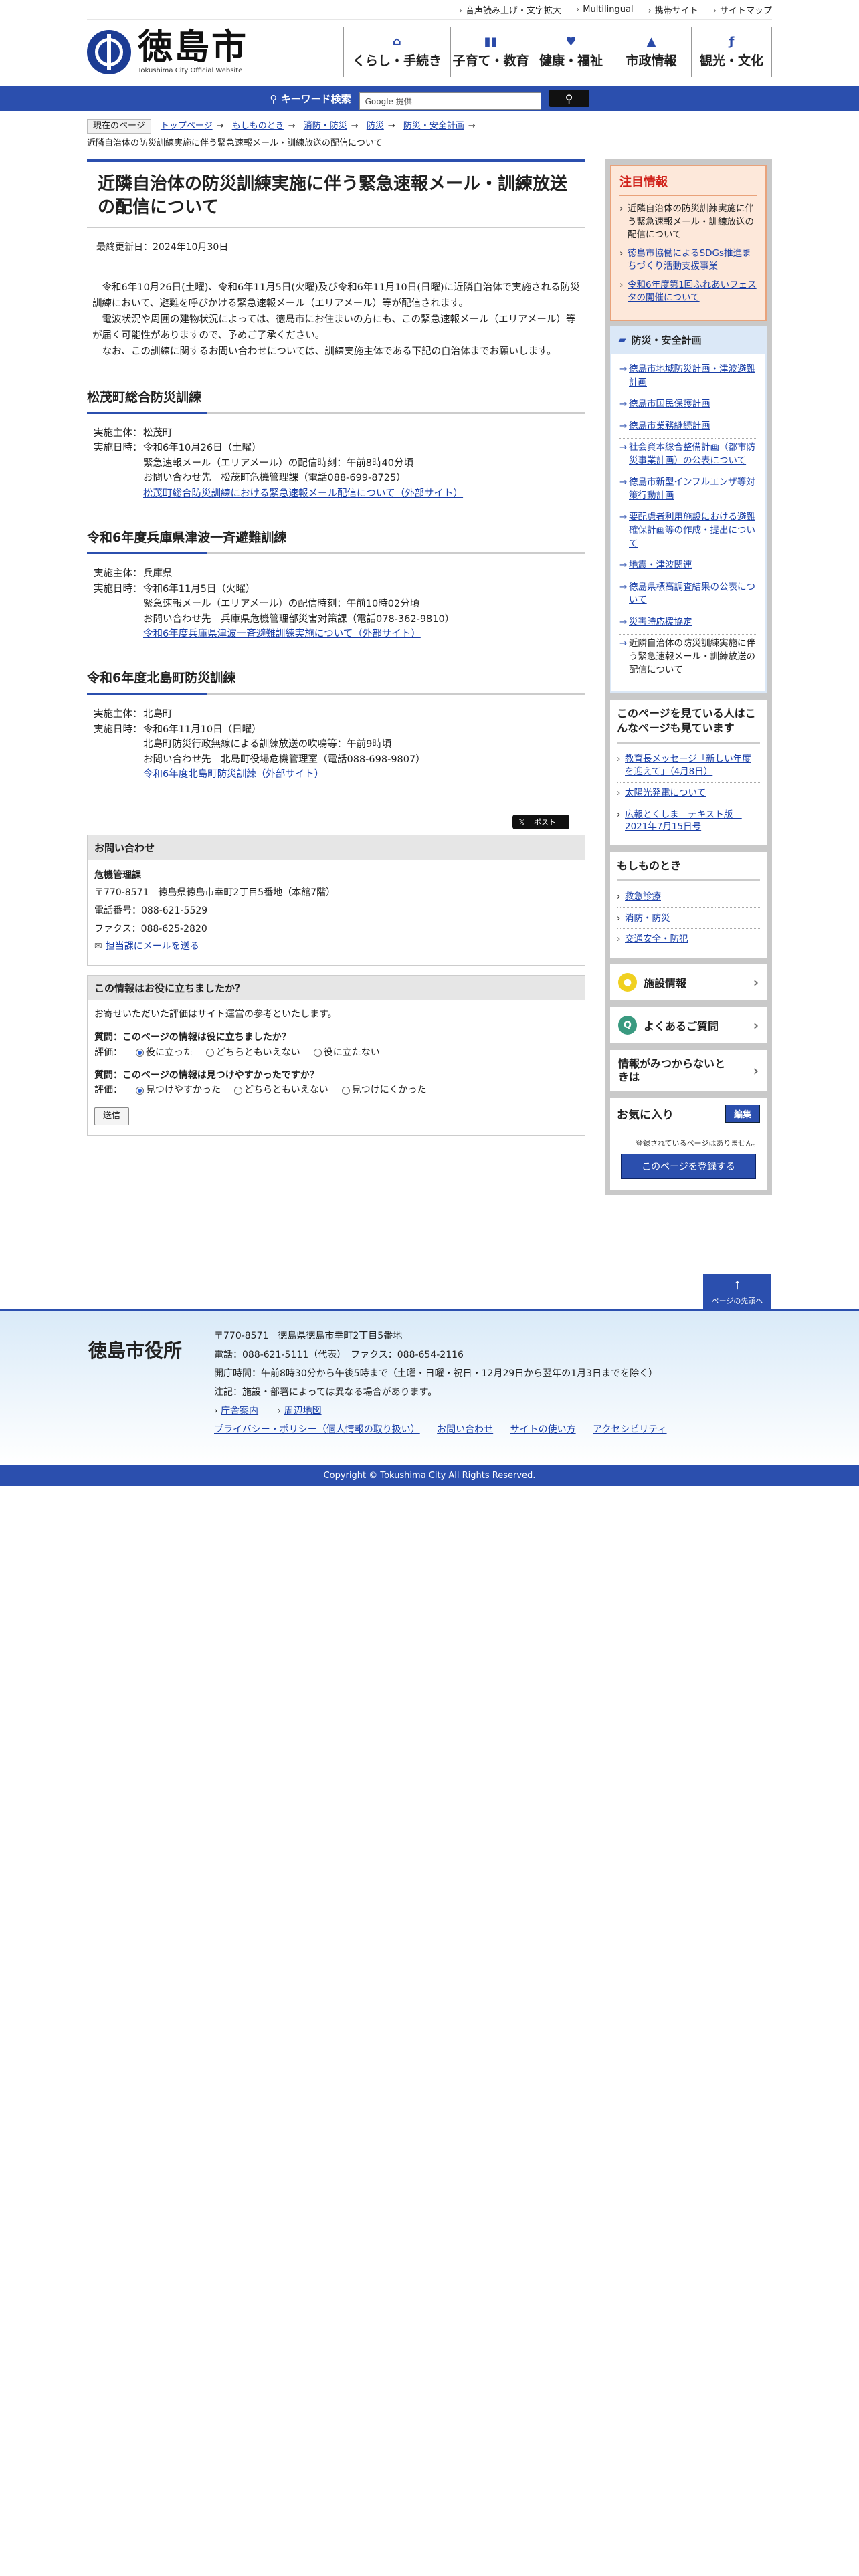 This screenshot has width=859, height=2576. I want to click on survey-submit-button: 送信, so click(112, 1116).